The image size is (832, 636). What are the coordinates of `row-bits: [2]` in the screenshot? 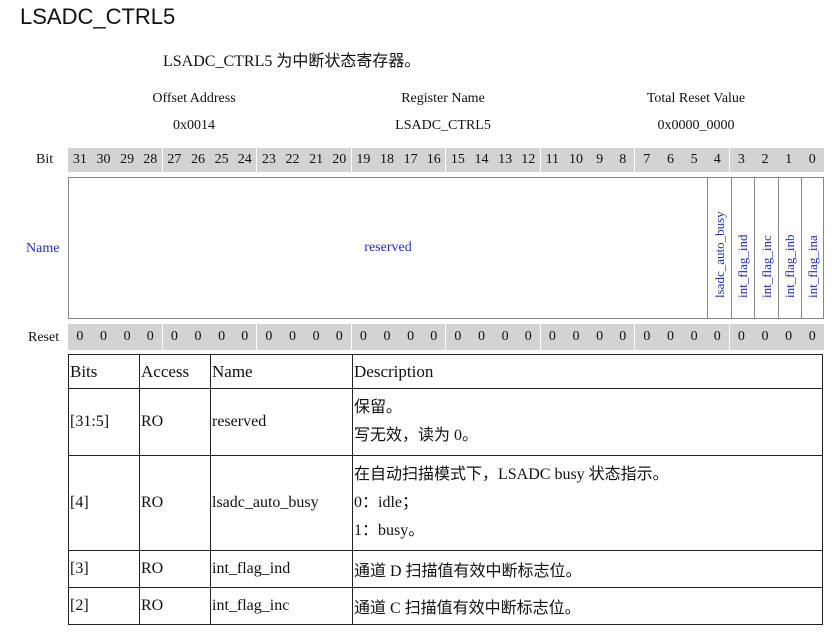 It's located at (104, 606).